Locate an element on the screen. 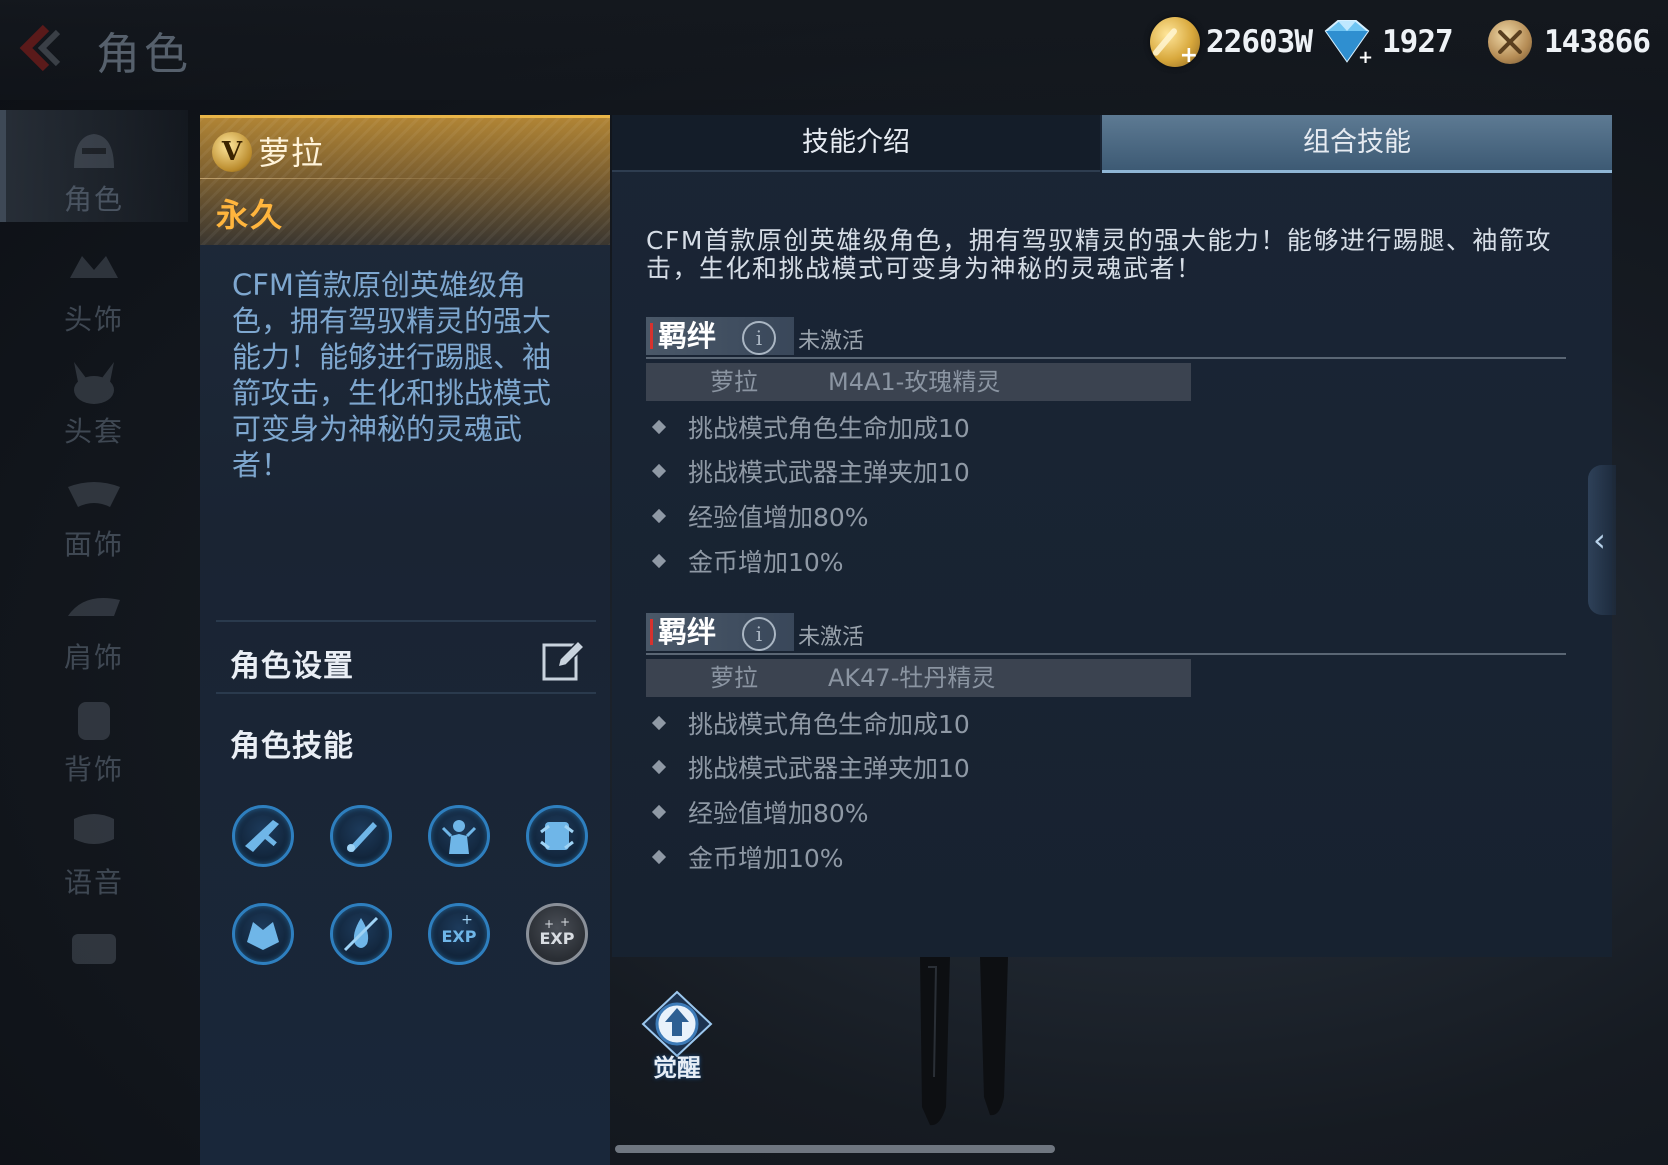  diamond-amount: 1927 is located at coordinates (1418, 42).